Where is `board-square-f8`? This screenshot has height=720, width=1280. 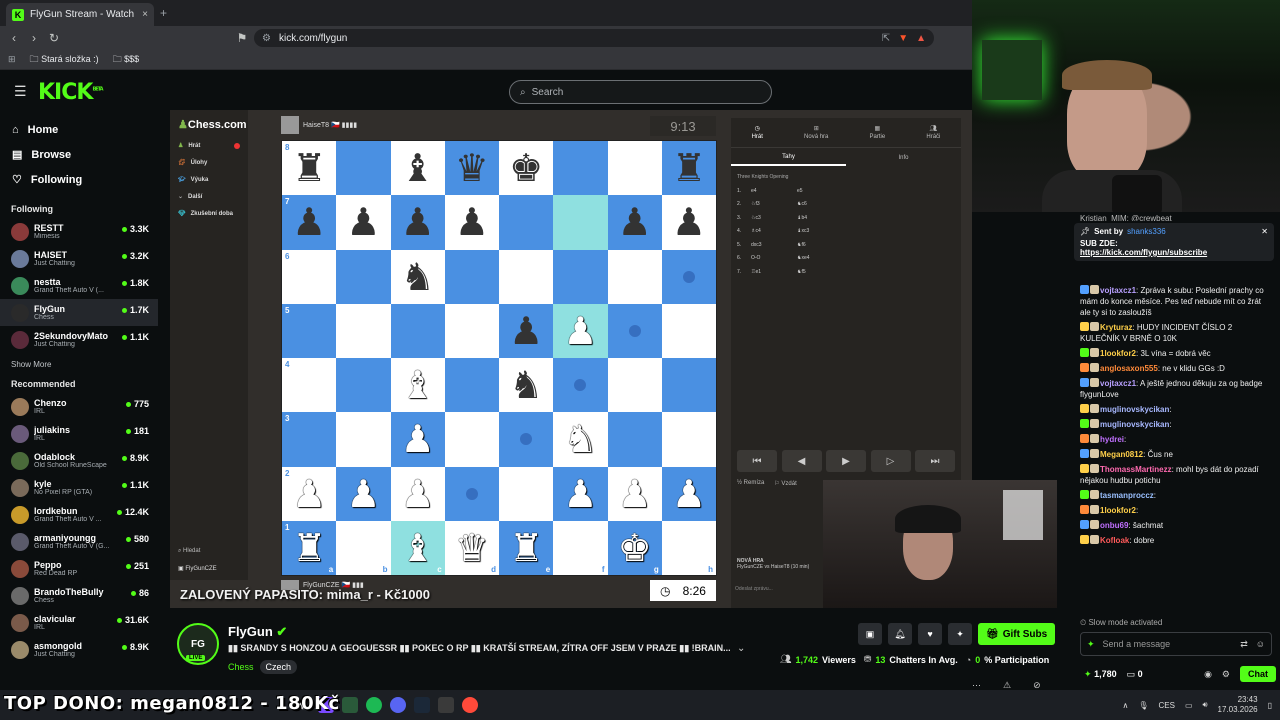 board-square-f8 is located at coordinates (580, 168).